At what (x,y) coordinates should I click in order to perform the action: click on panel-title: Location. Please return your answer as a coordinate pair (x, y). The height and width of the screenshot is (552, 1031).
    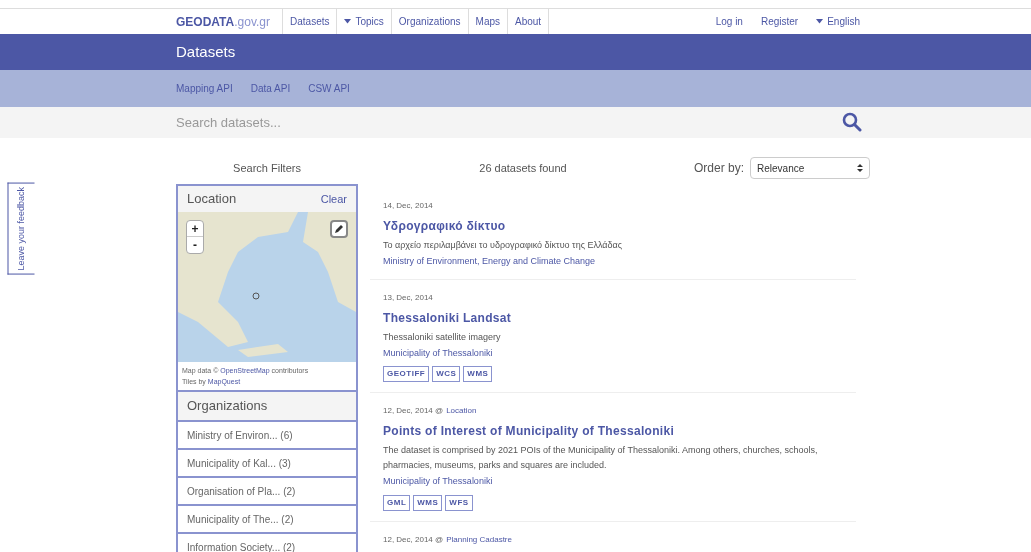
    Looking at the image, I should click on (212, 199).